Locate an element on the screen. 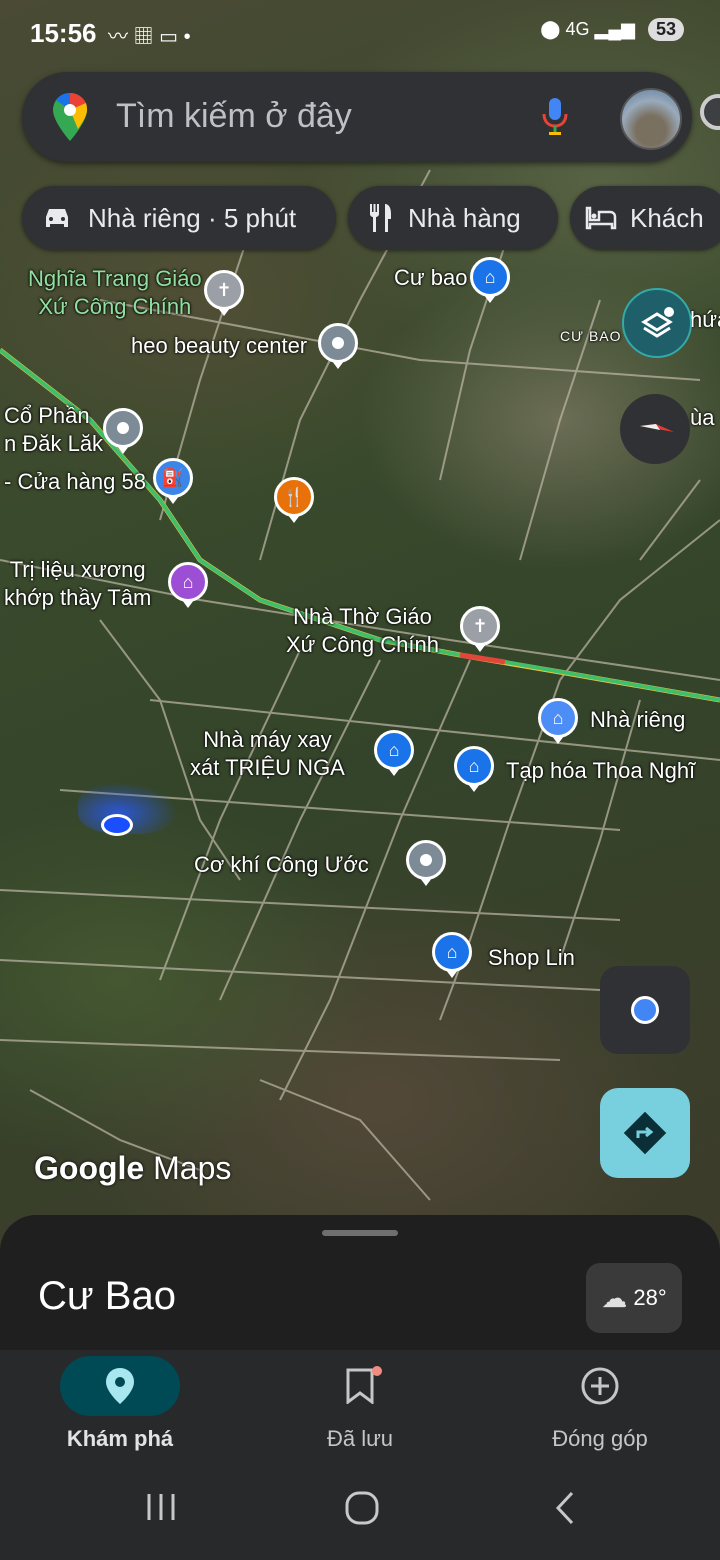  restaurant-pin-icon: 🍴 is located at coordinates (294, 500).